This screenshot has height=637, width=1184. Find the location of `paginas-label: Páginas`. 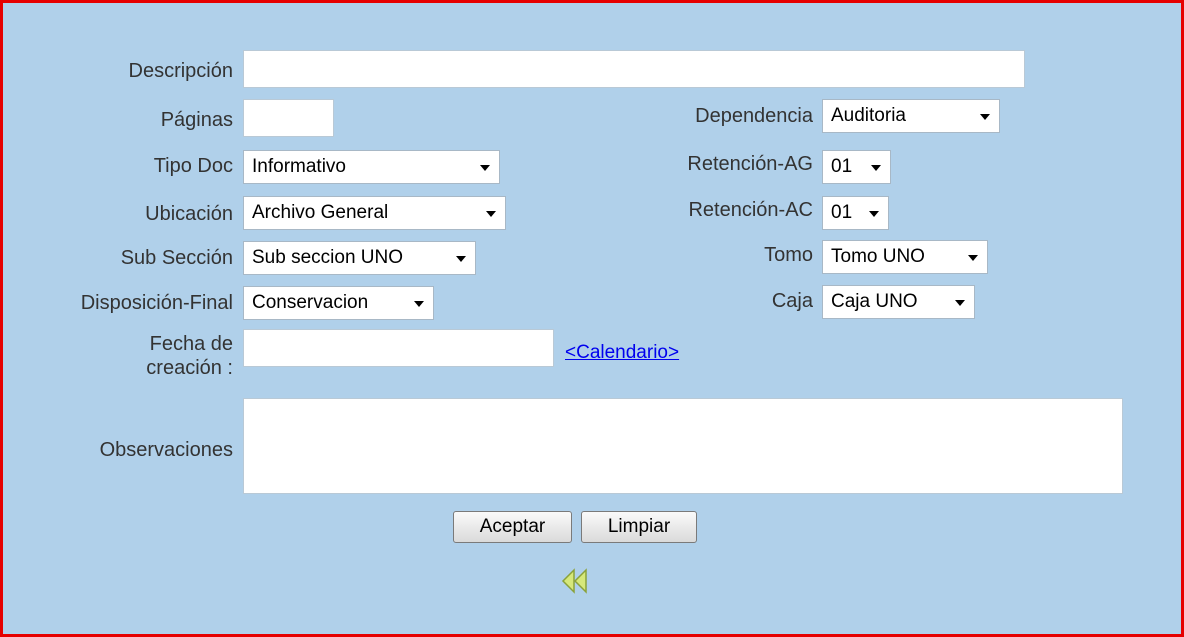

paginas-label: Páginas is located at coordinates (196, 120).